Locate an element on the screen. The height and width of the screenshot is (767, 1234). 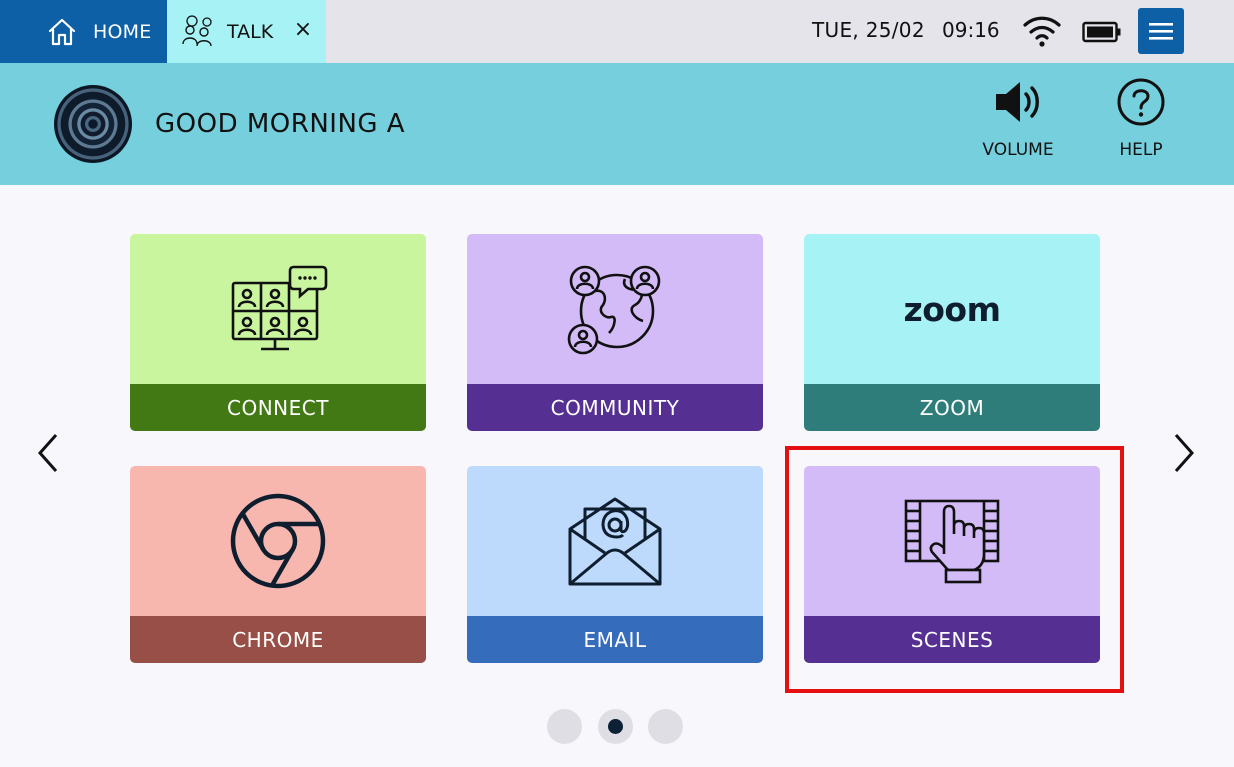
zoom-tile: zoom ZOOM is located at coordinates (952, 332).